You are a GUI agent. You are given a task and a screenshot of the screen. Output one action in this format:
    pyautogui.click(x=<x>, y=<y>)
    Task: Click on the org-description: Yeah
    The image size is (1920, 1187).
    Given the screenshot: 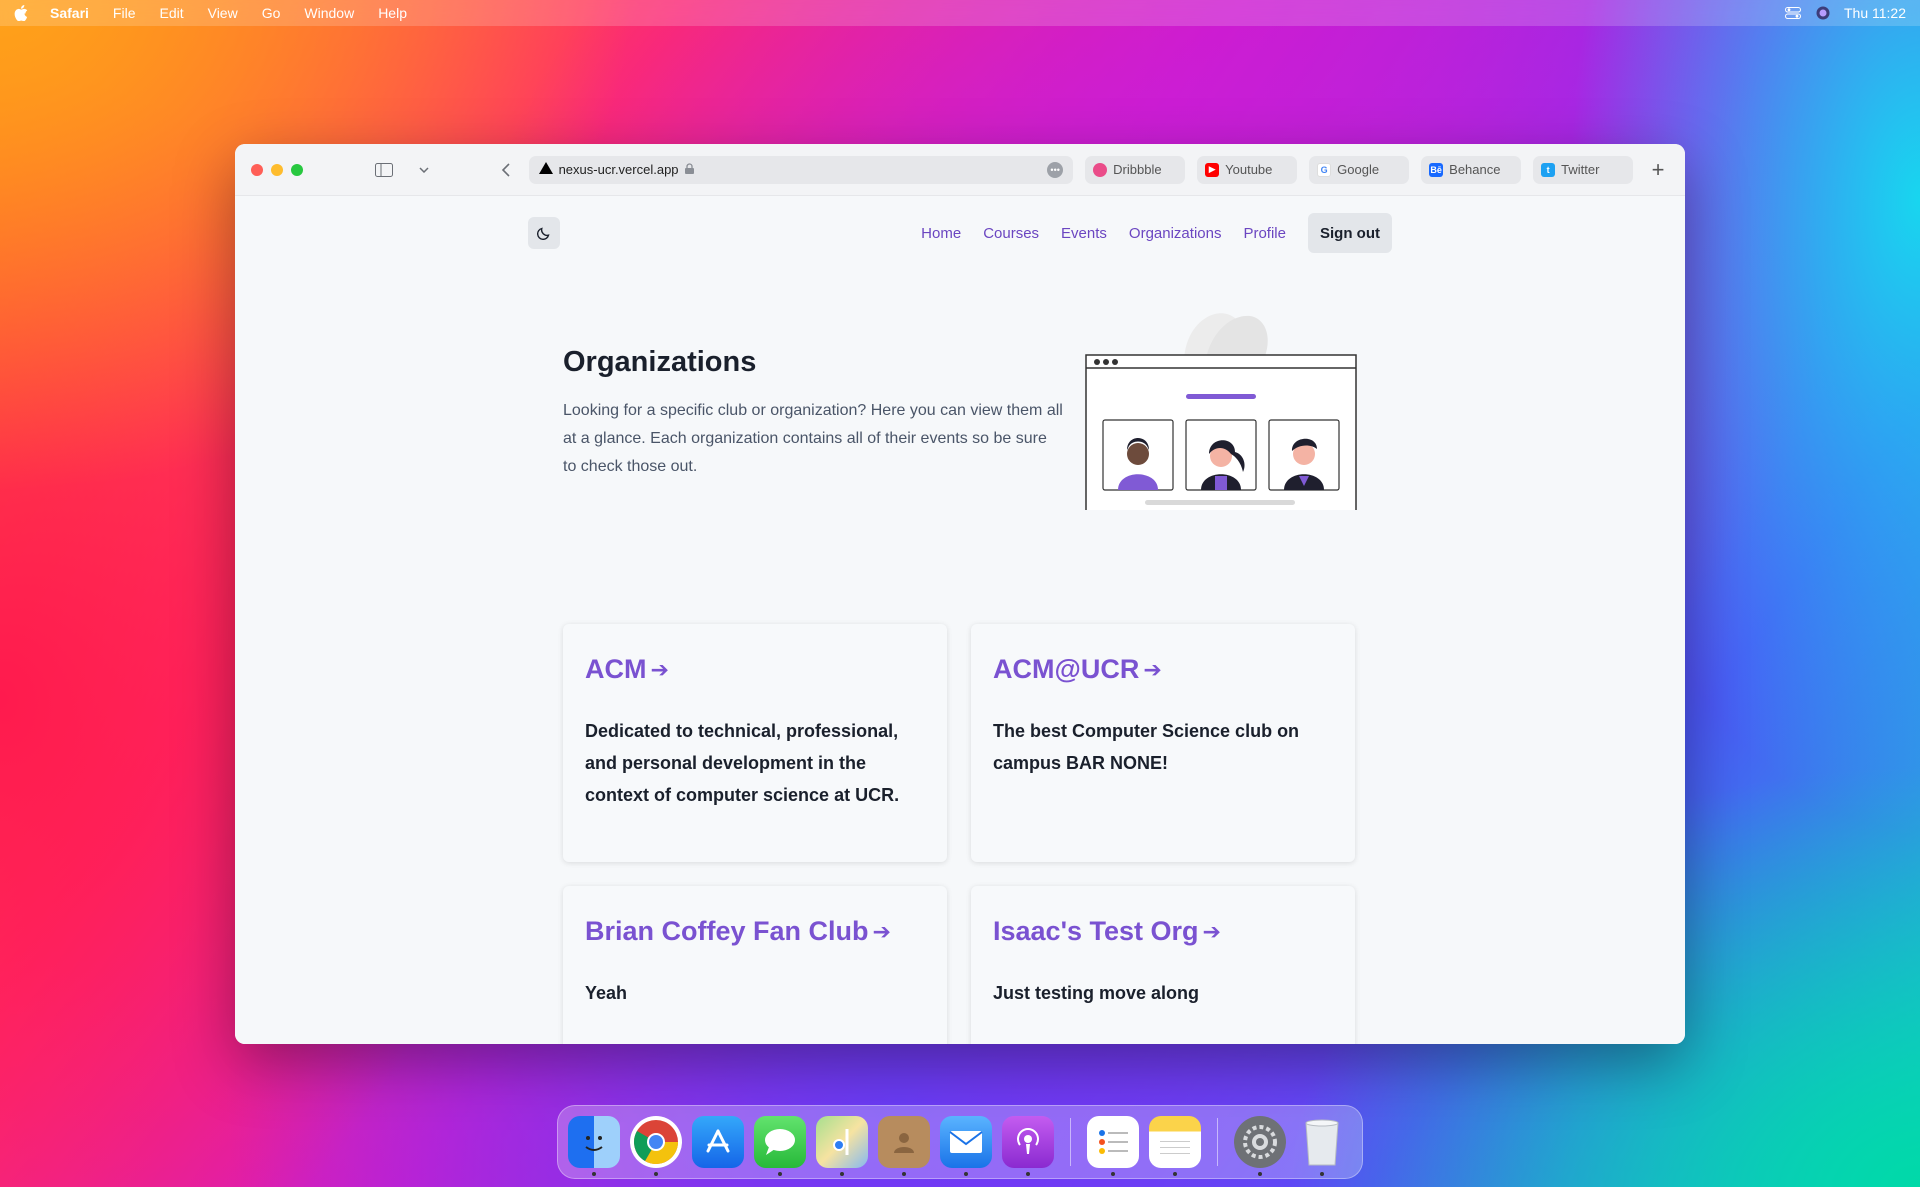 What is the action you would take?
    pyautogui.click(x=606, y=993)
    